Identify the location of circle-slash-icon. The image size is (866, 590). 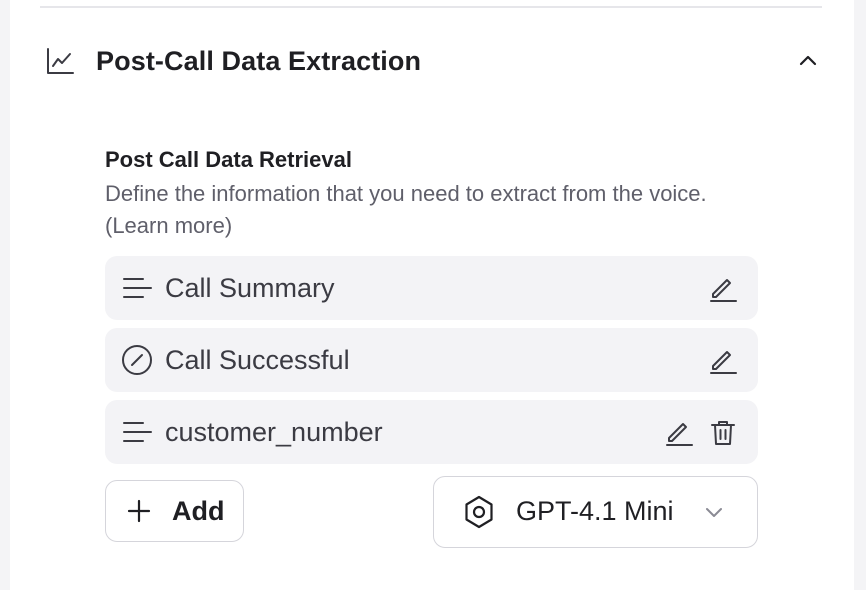
(137, 360).